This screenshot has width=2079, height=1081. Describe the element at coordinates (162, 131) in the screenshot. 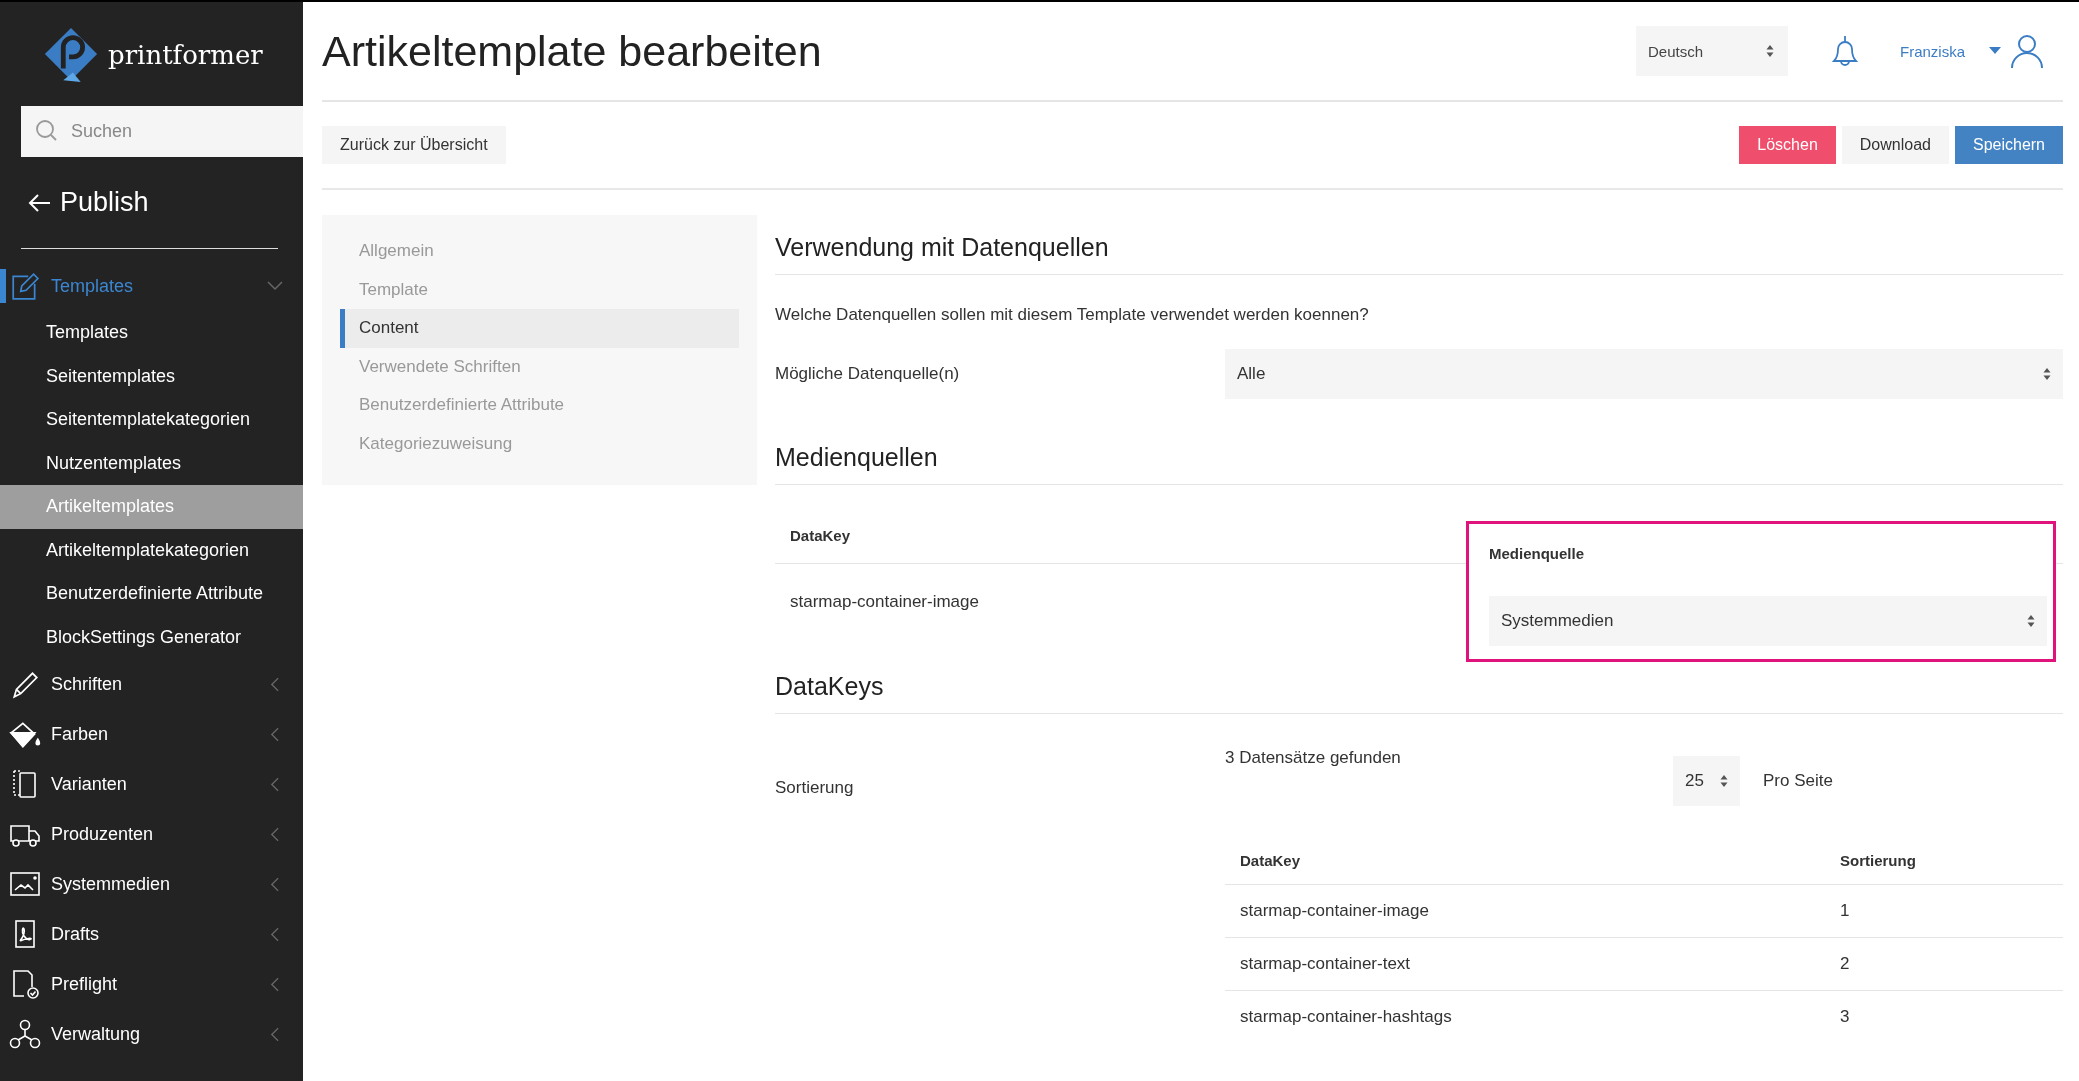

I see `search-field: Suchen` at that location.